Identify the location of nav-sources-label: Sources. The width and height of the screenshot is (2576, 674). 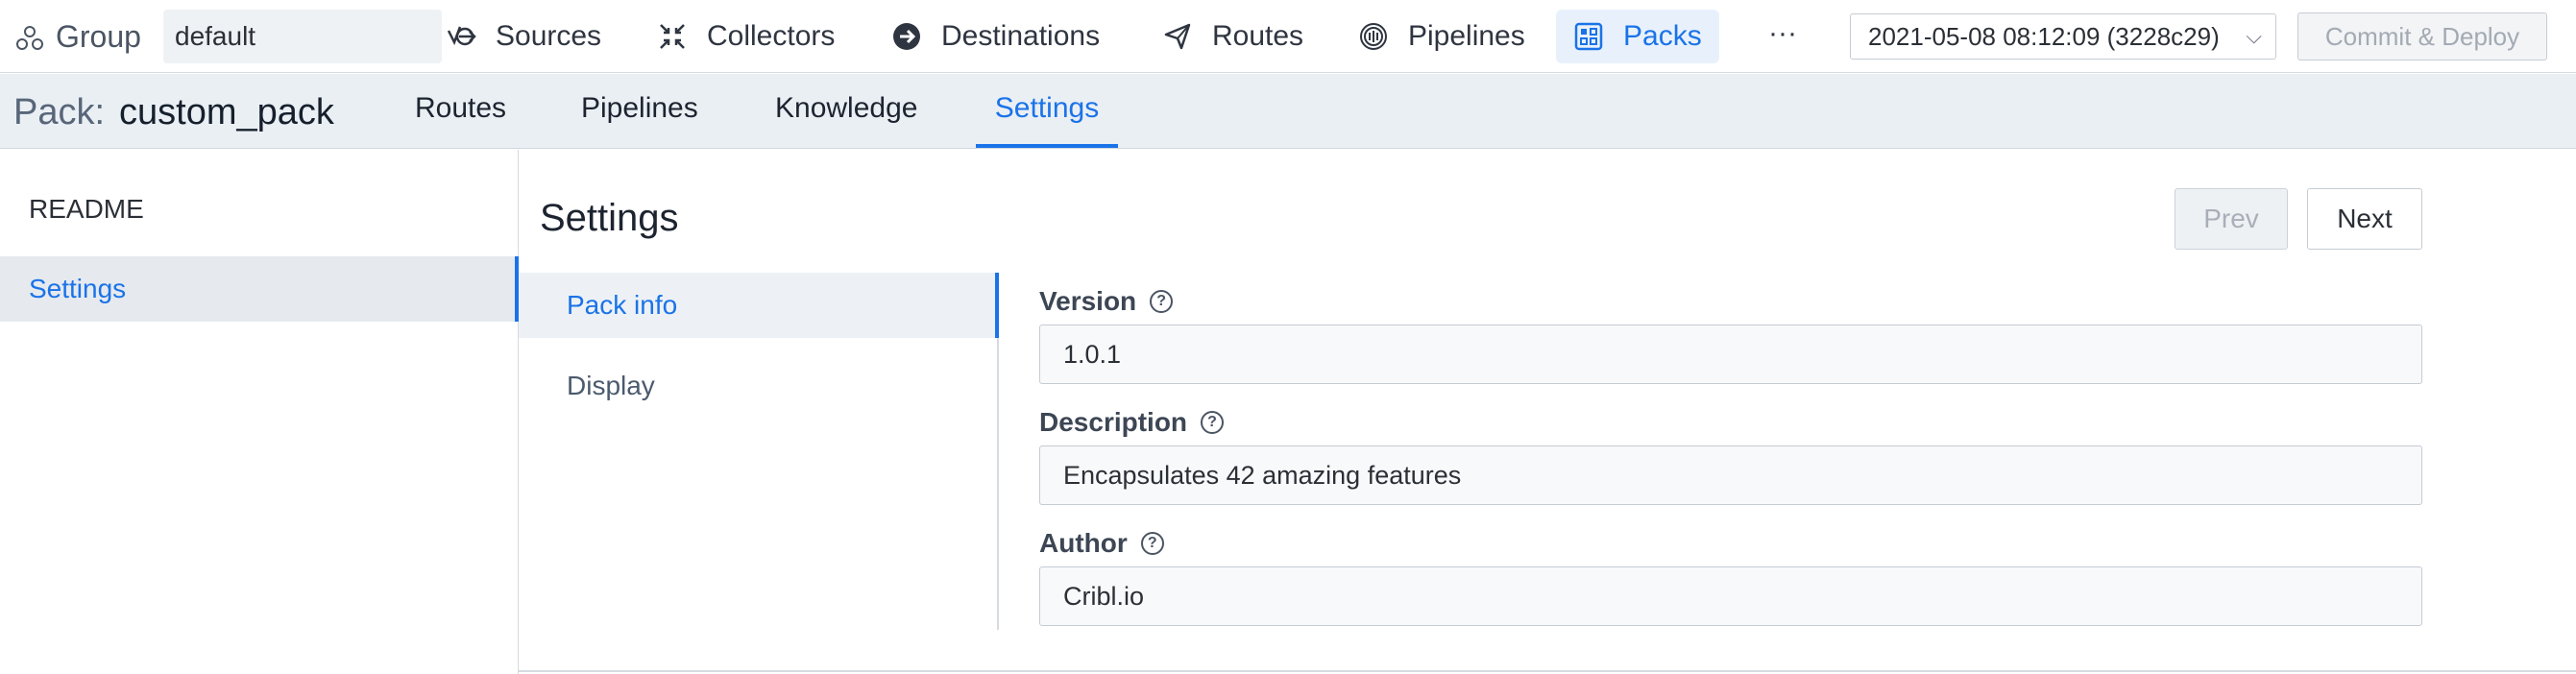
(549, 36).